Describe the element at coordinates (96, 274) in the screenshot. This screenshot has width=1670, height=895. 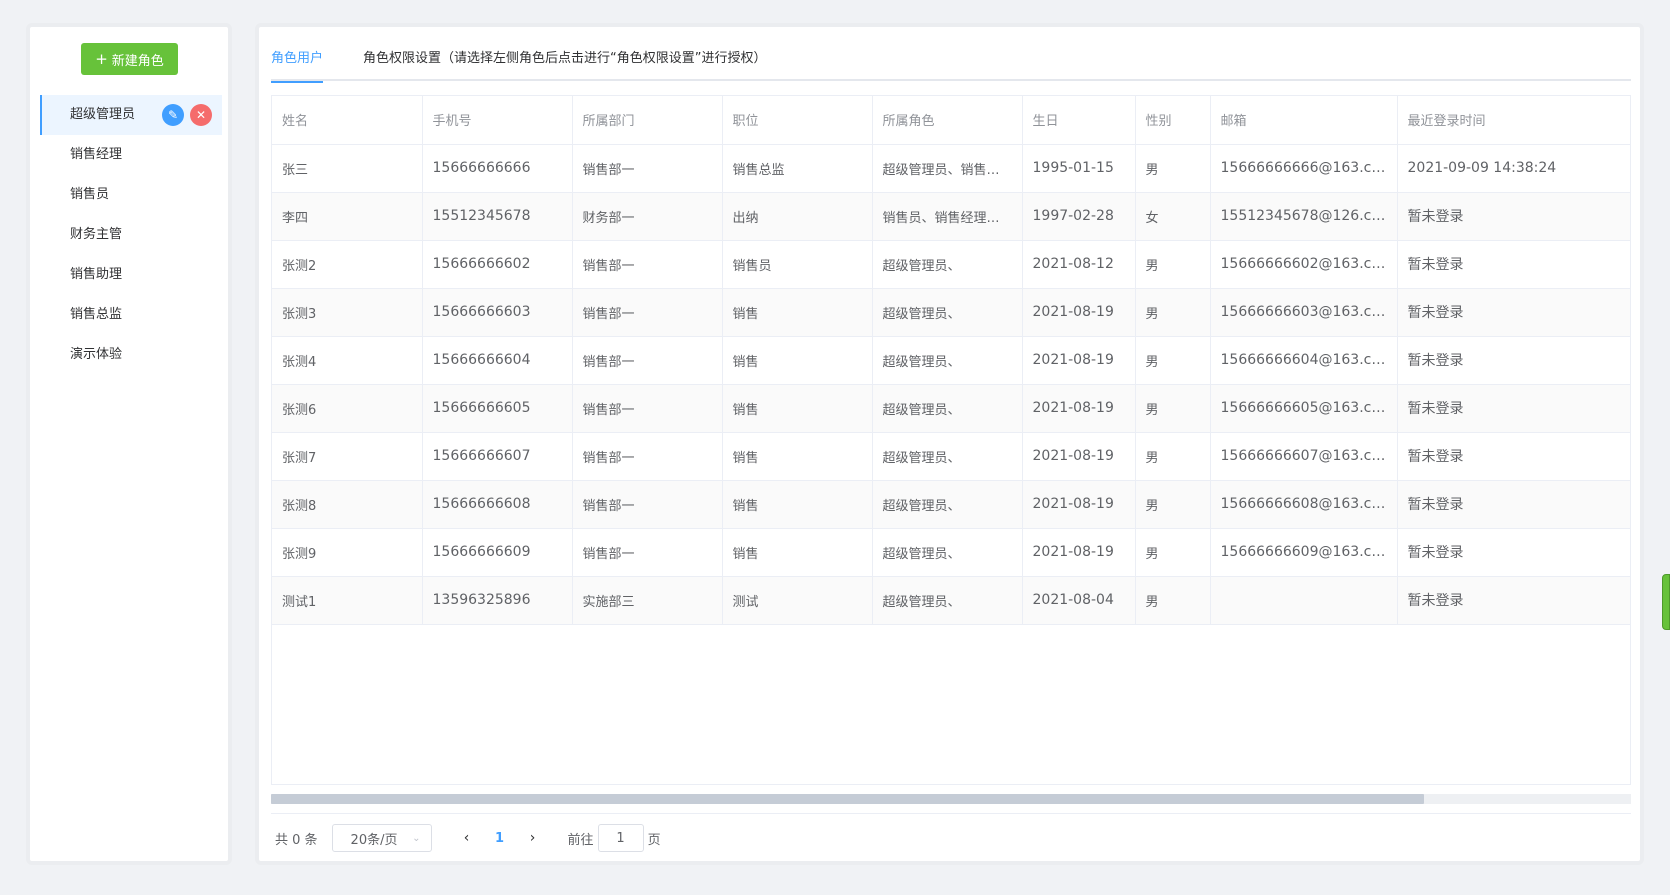
I see `role-label: 销售助理` at that location.